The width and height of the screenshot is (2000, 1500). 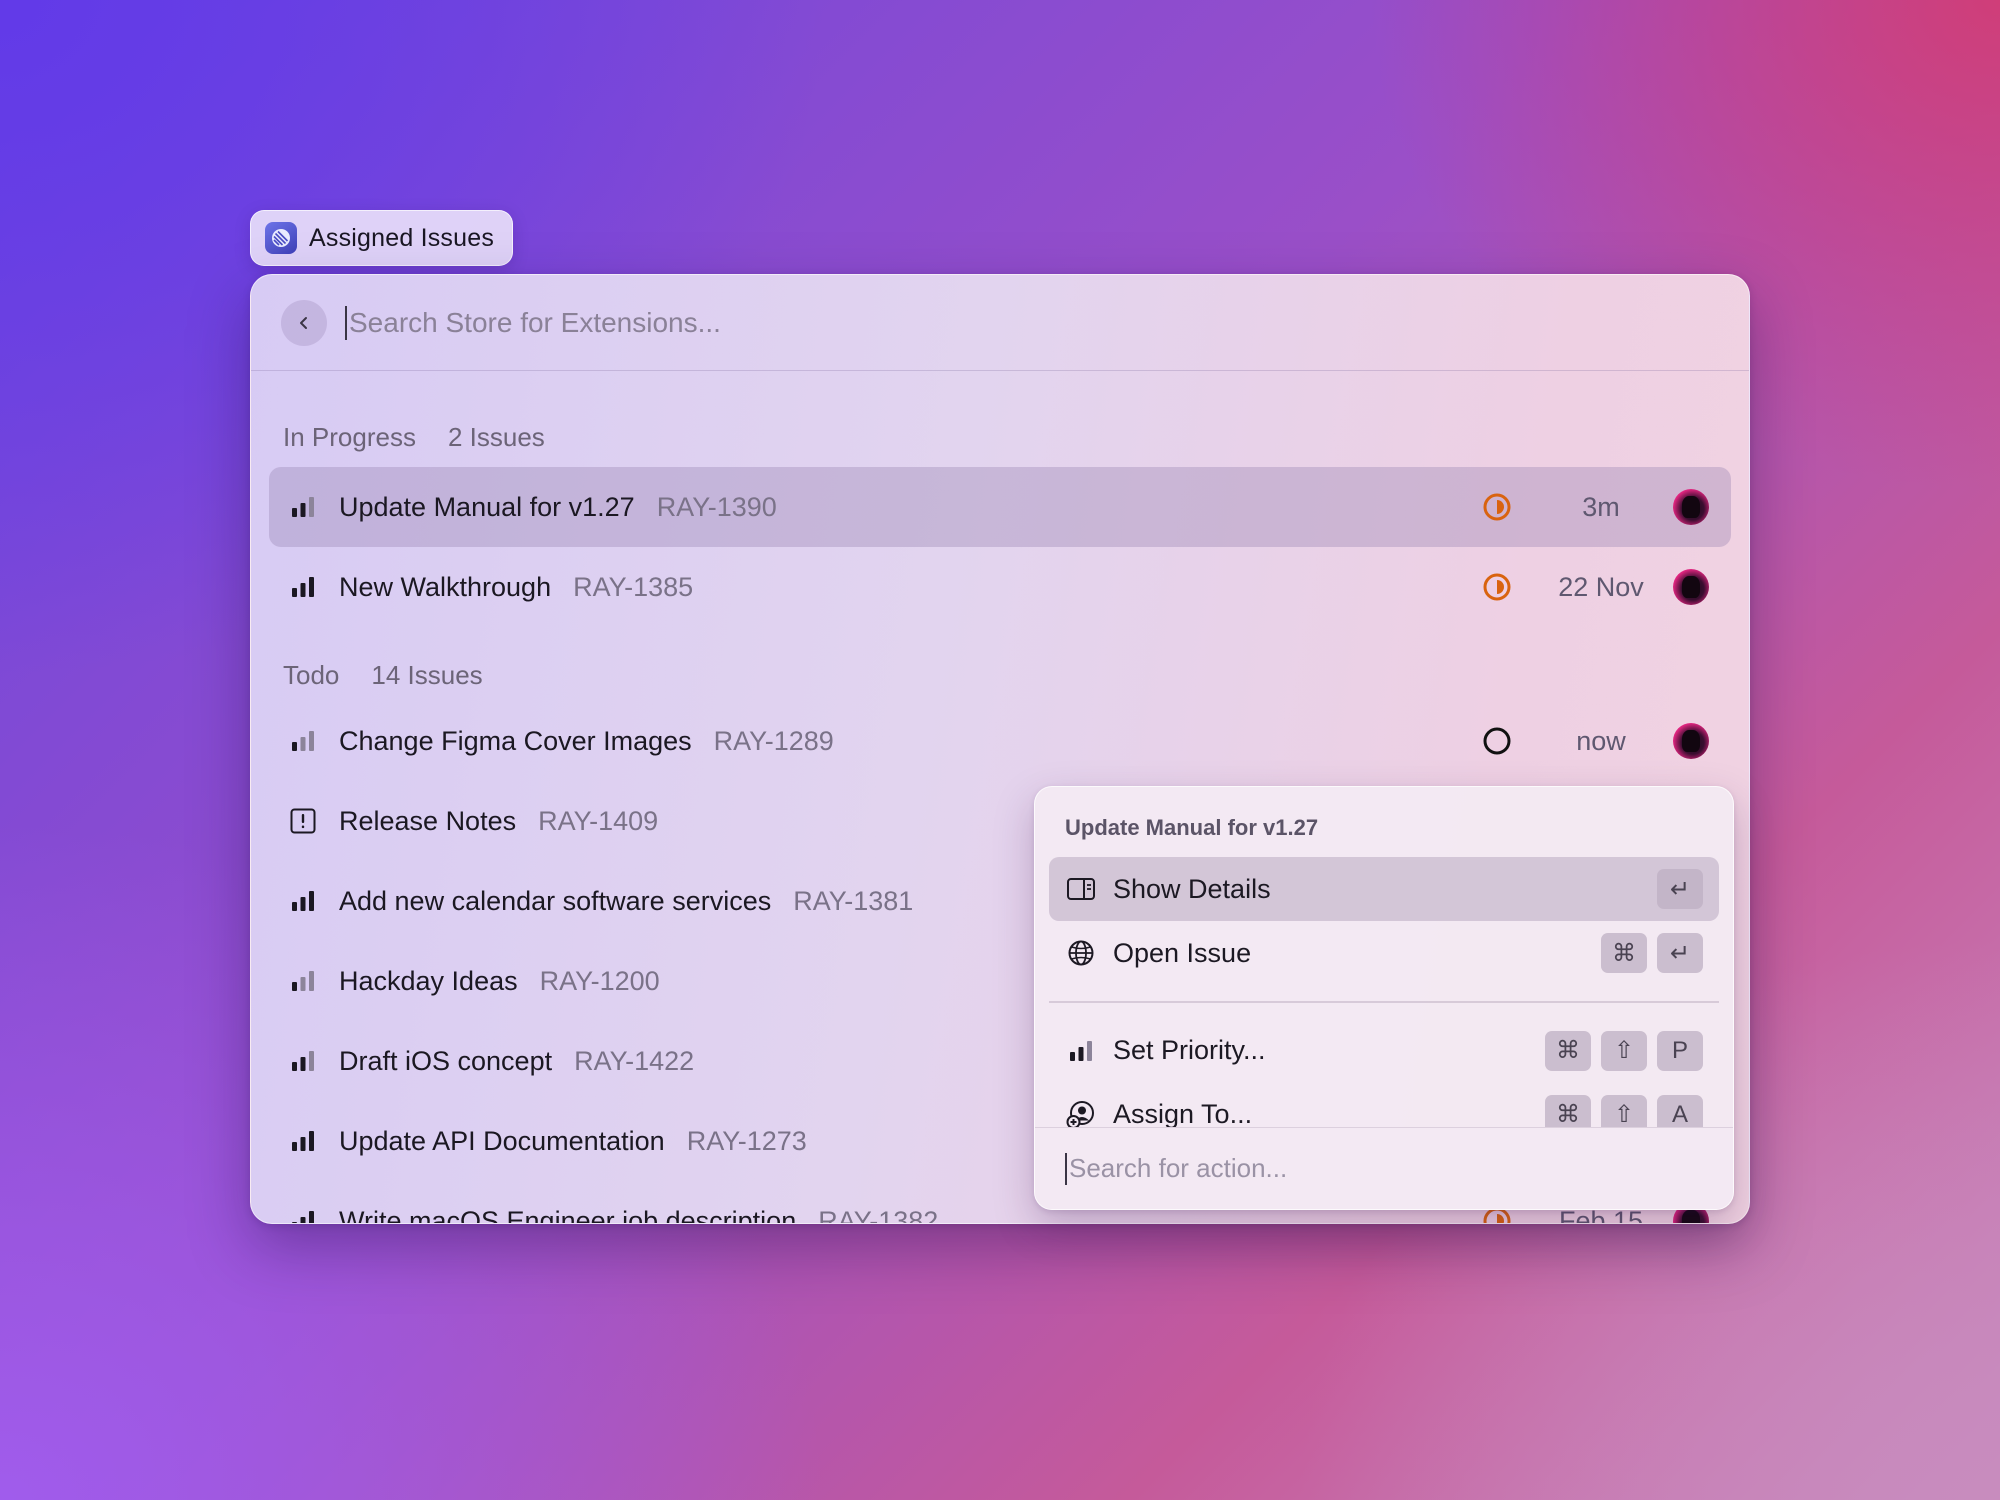 I want to click on shortcut-keys: ↵, so click(x=1680, y=889).